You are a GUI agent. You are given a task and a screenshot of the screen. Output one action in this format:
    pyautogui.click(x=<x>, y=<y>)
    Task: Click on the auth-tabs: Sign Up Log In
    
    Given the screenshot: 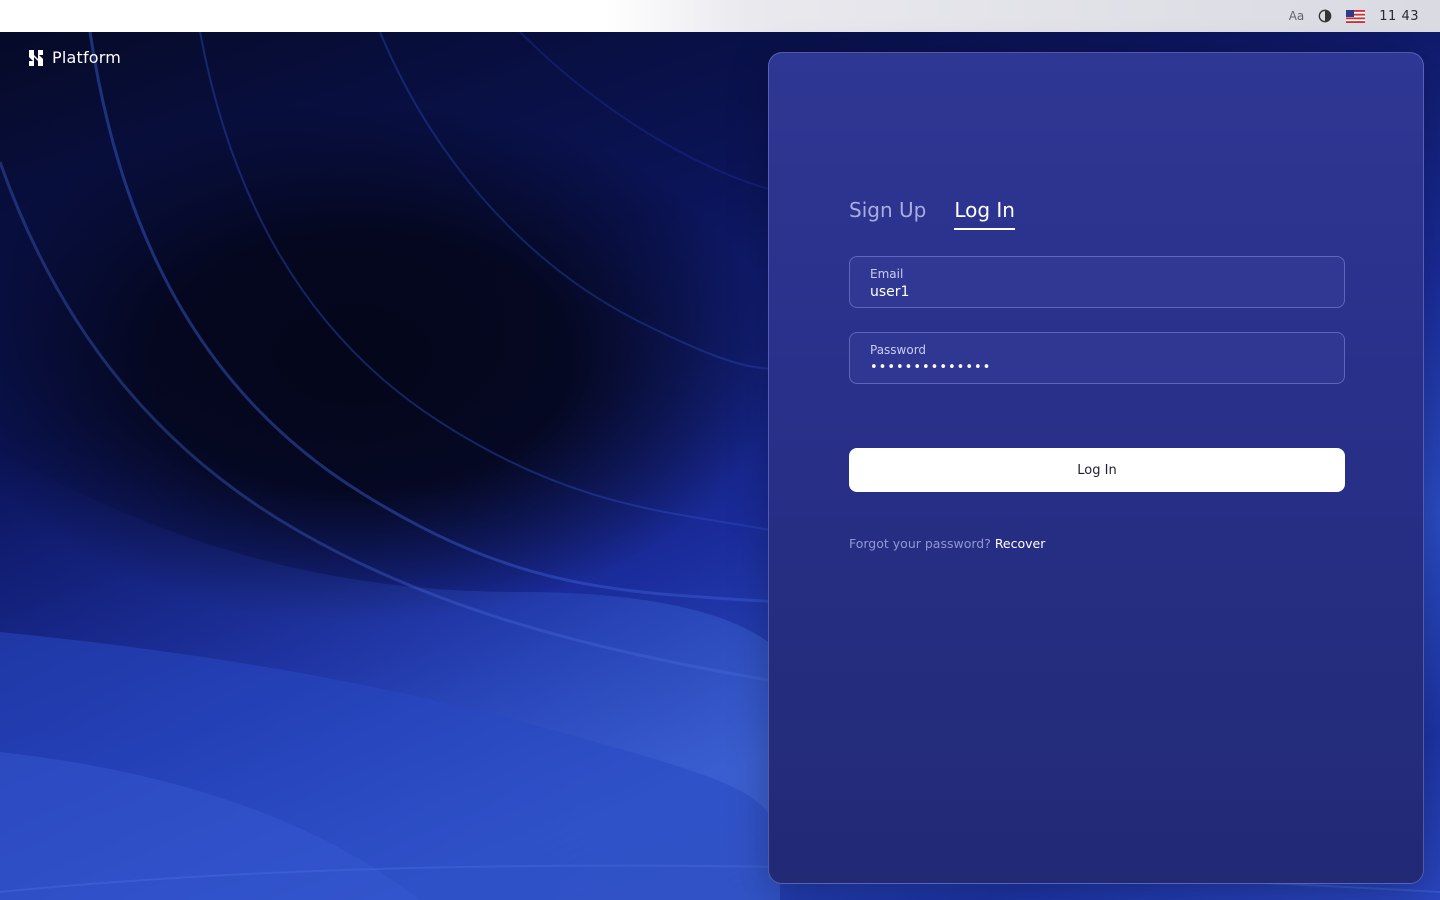 What is the action you would take?
    pyautogui.click(x=932, y=214)
    